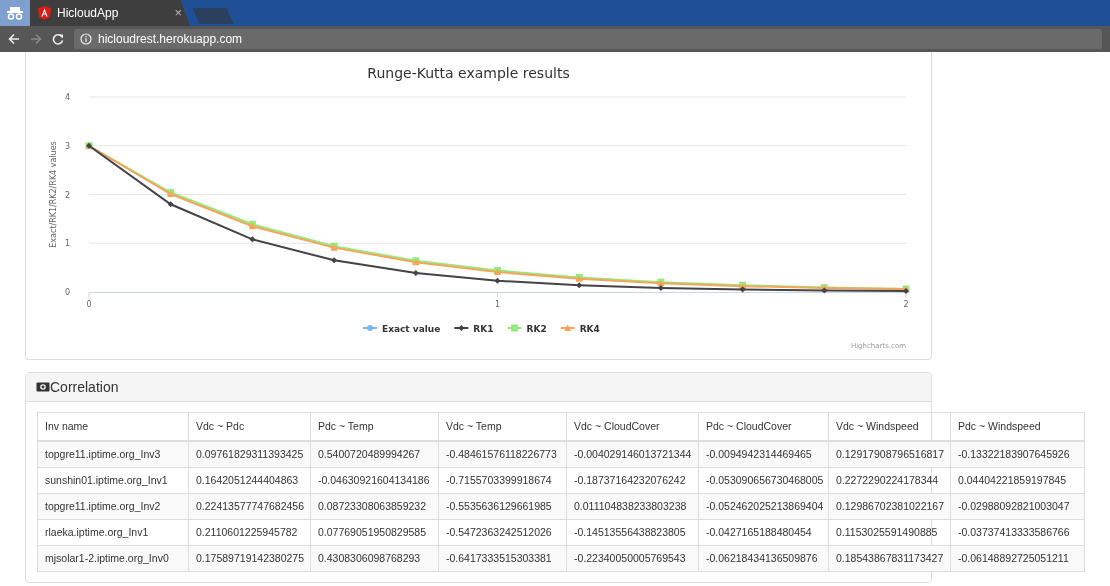 The width and height of the screenshot is (1110, 586). I want to click on table-cell: -0.04630921604134186, so click(374, 480).